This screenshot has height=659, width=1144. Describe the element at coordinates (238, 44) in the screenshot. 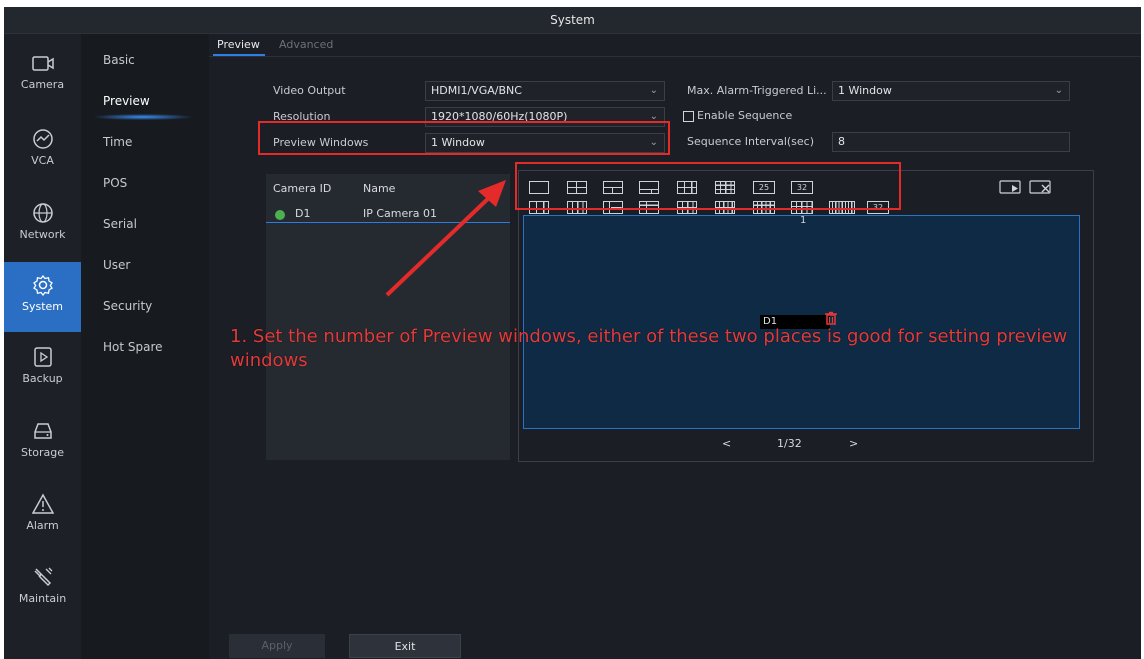

I see `tab-preview: Preview` at that location.